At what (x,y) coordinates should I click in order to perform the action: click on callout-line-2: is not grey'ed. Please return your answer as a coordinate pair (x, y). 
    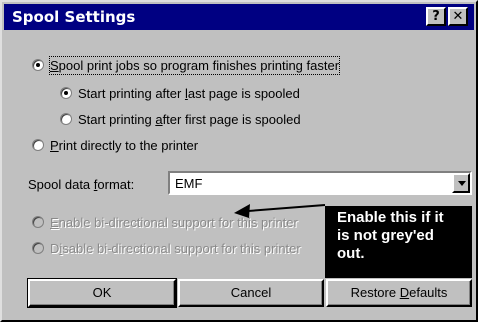
    Looking at the image, I should click on (385, 235).